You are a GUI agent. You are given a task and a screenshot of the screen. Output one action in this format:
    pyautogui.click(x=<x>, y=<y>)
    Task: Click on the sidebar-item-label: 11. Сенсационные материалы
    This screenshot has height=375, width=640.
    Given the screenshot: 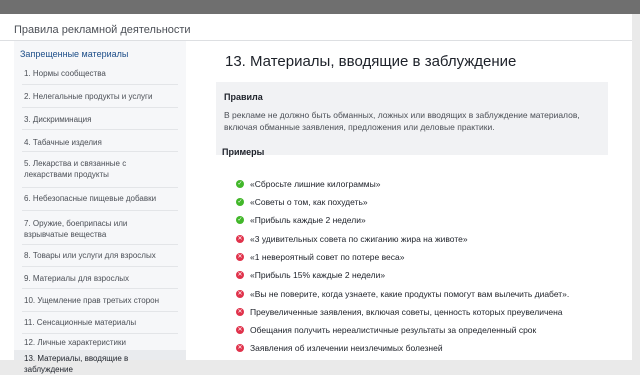 What is the action you would take?
    pyautogui.click(x=80, y=322)
    